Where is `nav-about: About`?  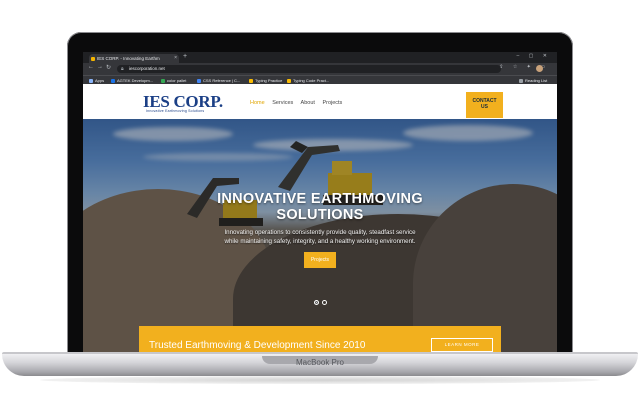 nav-about: About is located at coordinates (308, 103).